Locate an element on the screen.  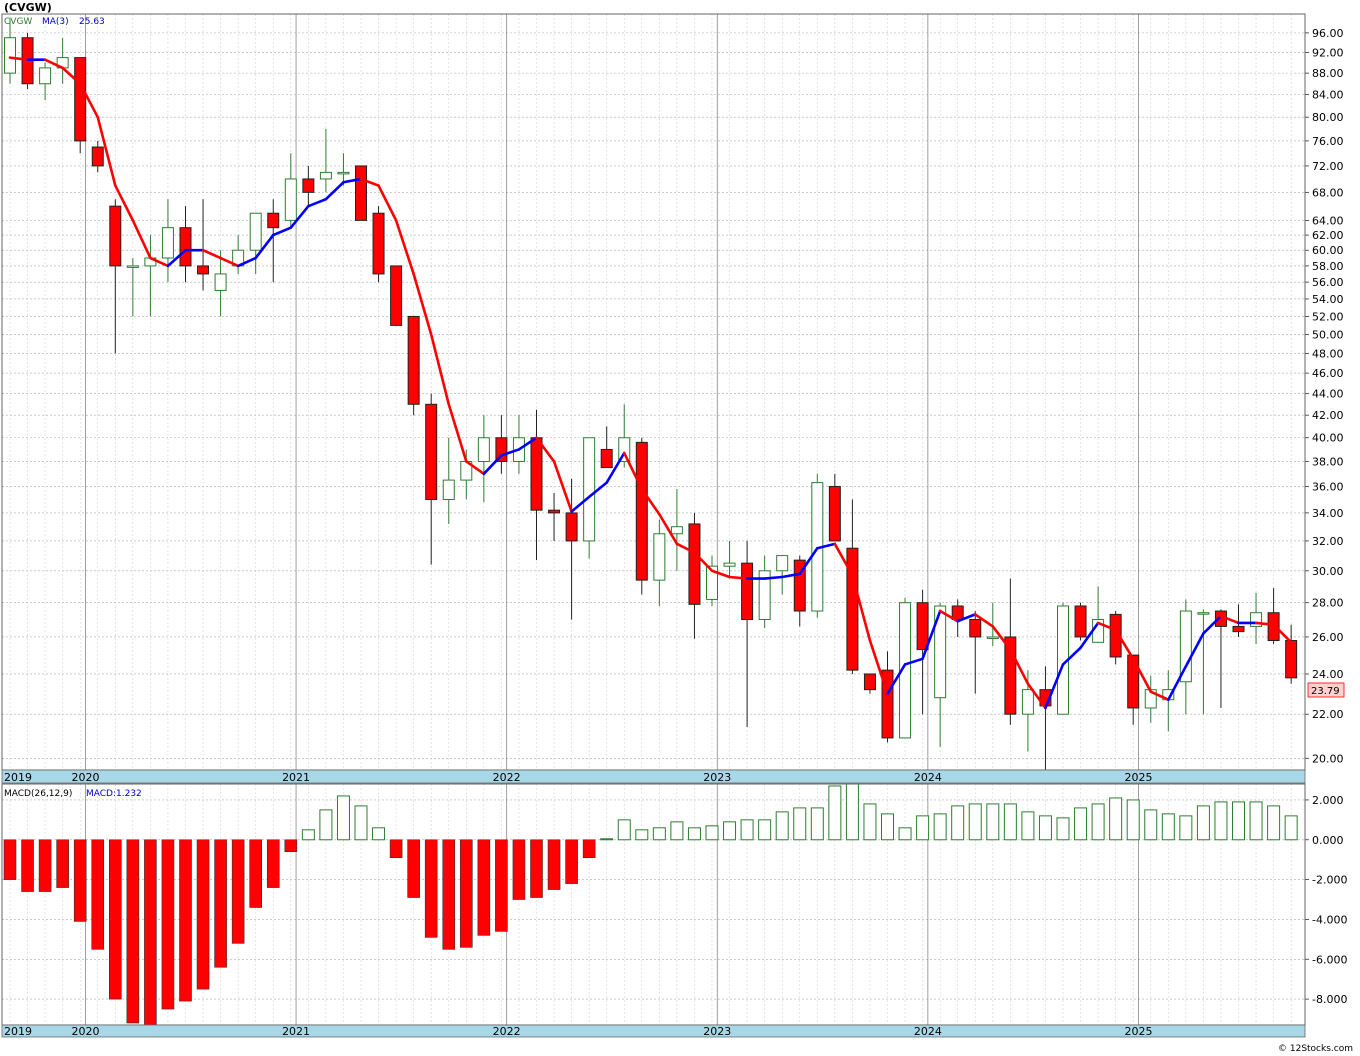
price-tick-label: 92.00 is located at coordinates (1328, 53).